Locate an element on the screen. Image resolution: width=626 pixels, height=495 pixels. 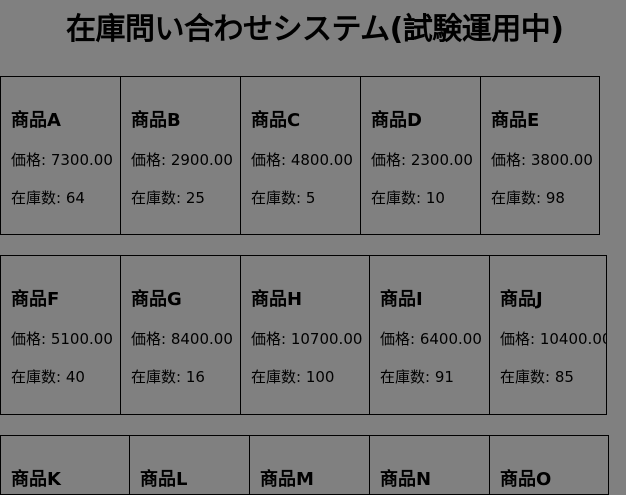
stock-value: 10 is located at coordinates (435, 198).